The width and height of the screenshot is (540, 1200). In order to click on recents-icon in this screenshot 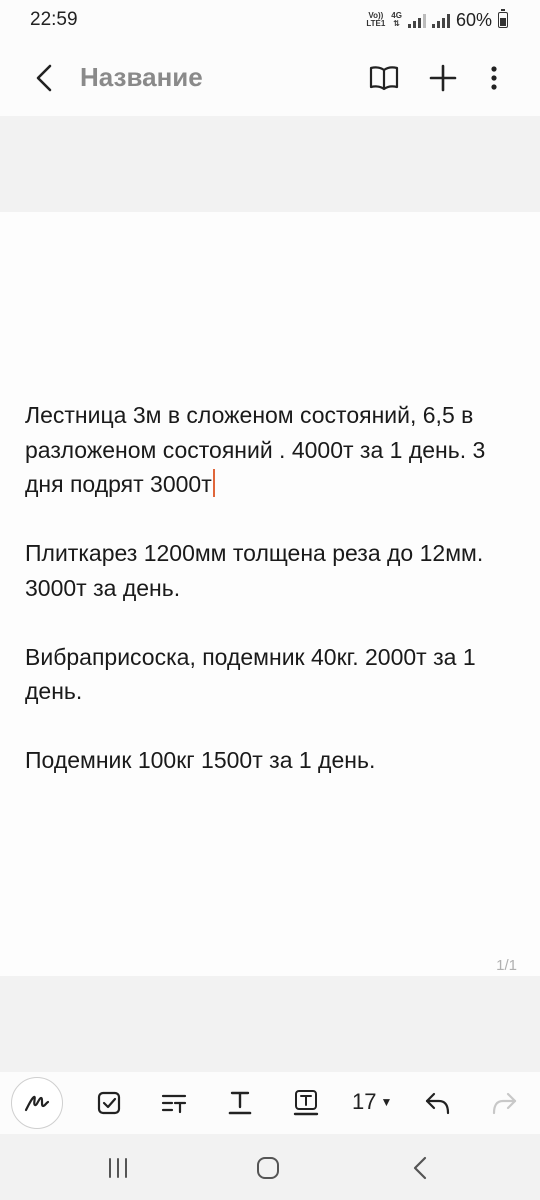, I will do `click(118, 1168)`.